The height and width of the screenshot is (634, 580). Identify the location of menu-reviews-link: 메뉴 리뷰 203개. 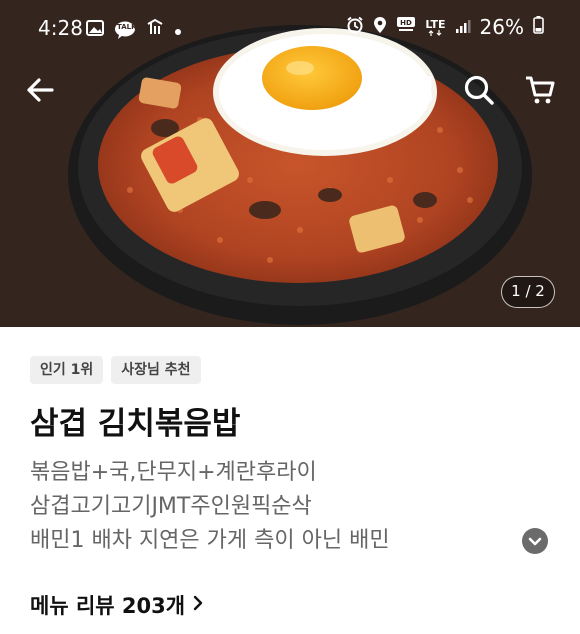
(117, 605).